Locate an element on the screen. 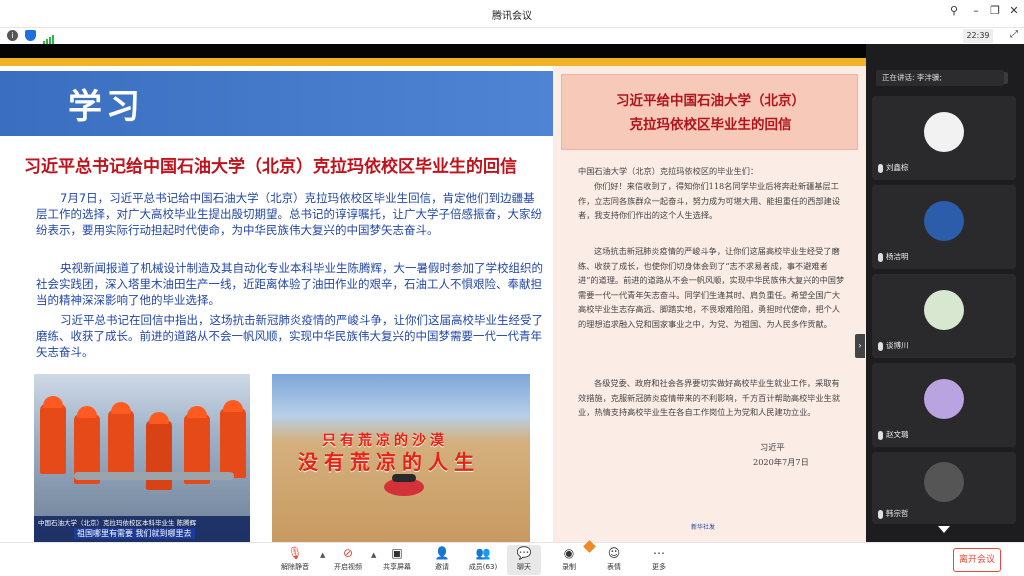  letter-signature: 习近平 is located at coordinates (772, 447).